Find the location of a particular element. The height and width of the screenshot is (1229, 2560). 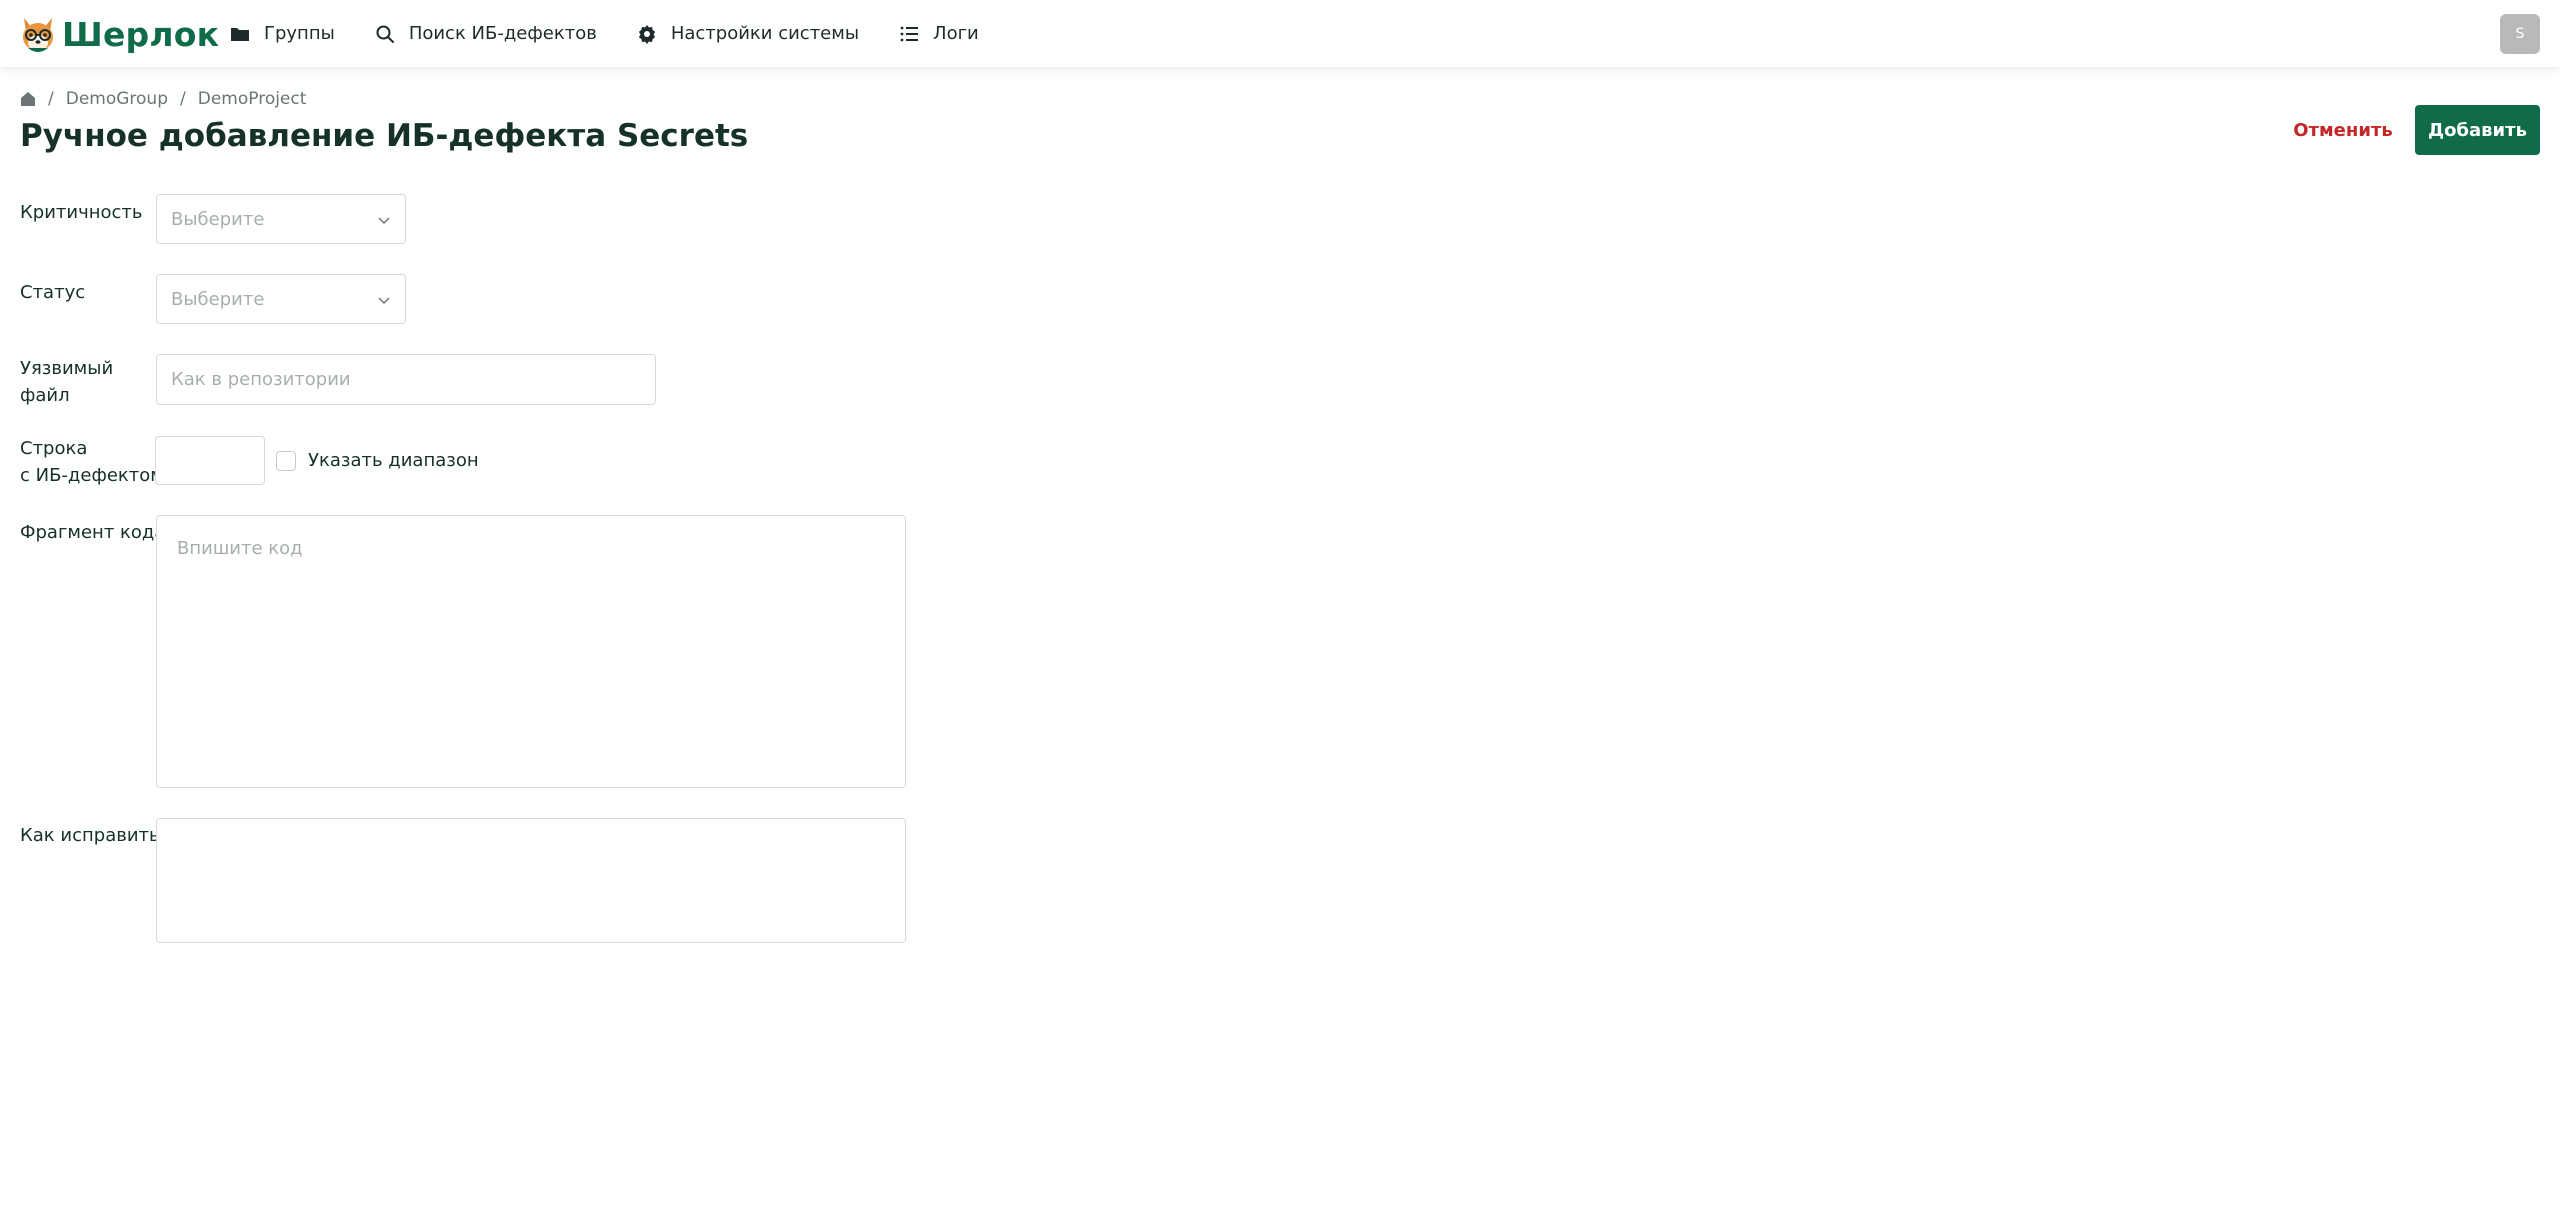

line-label-line1: Строка is located at coordinates (54, 448).